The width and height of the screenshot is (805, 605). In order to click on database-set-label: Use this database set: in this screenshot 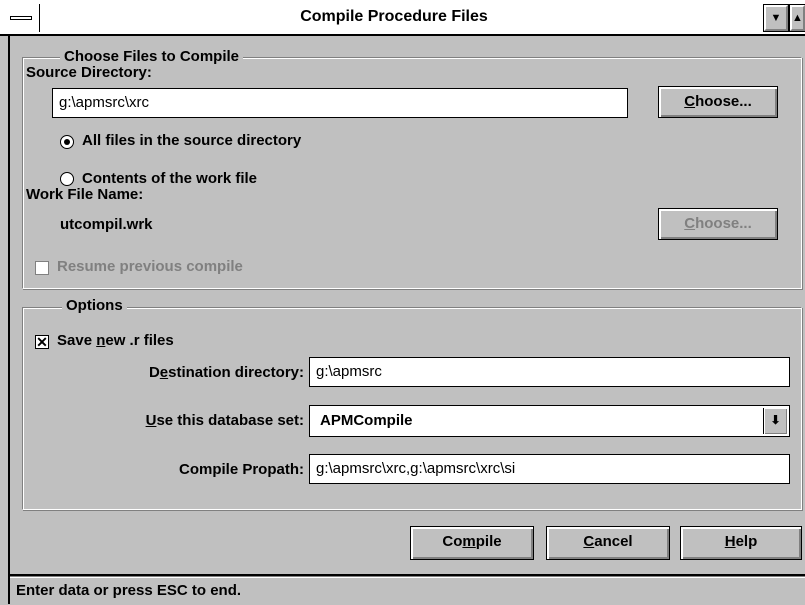, I will do `click(224, 420)`.